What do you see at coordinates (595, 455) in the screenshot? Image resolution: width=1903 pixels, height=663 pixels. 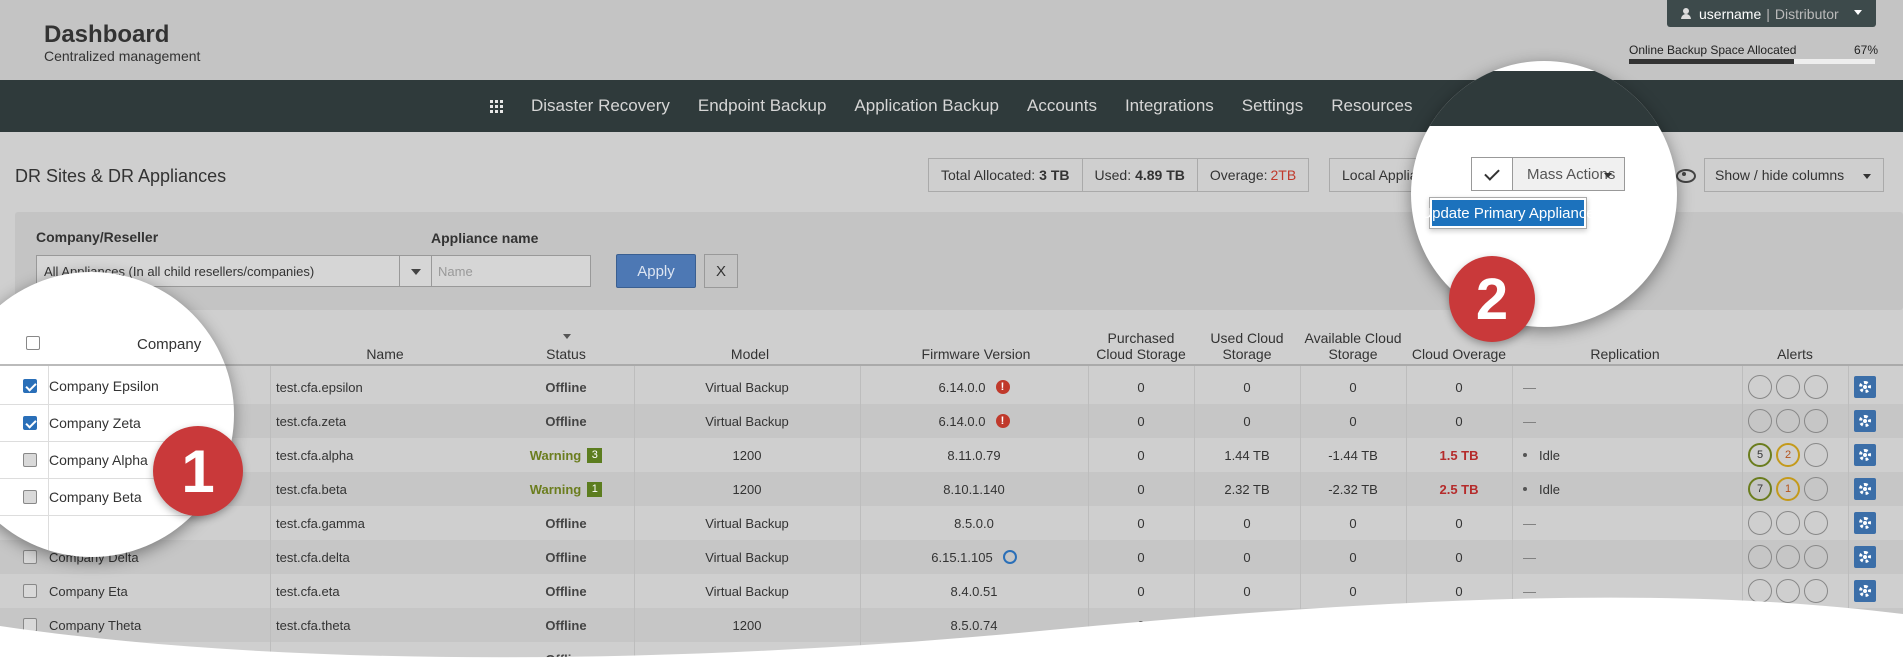 I see `warning-count-badge: 3` at bounding box center [595, 455].